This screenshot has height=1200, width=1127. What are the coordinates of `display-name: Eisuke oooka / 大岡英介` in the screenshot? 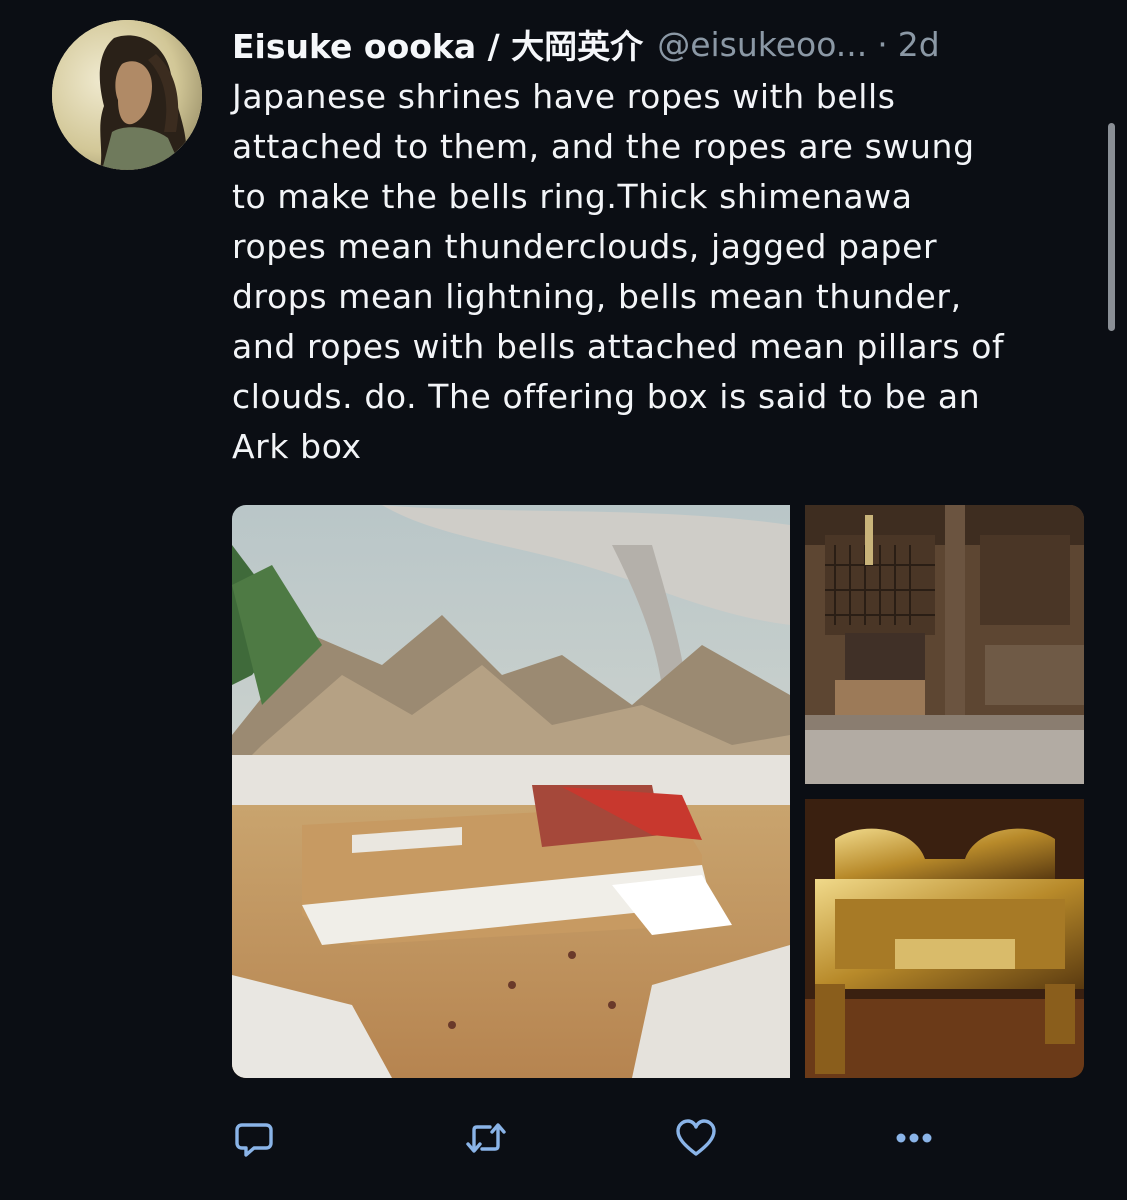 It's located at (437, 44).